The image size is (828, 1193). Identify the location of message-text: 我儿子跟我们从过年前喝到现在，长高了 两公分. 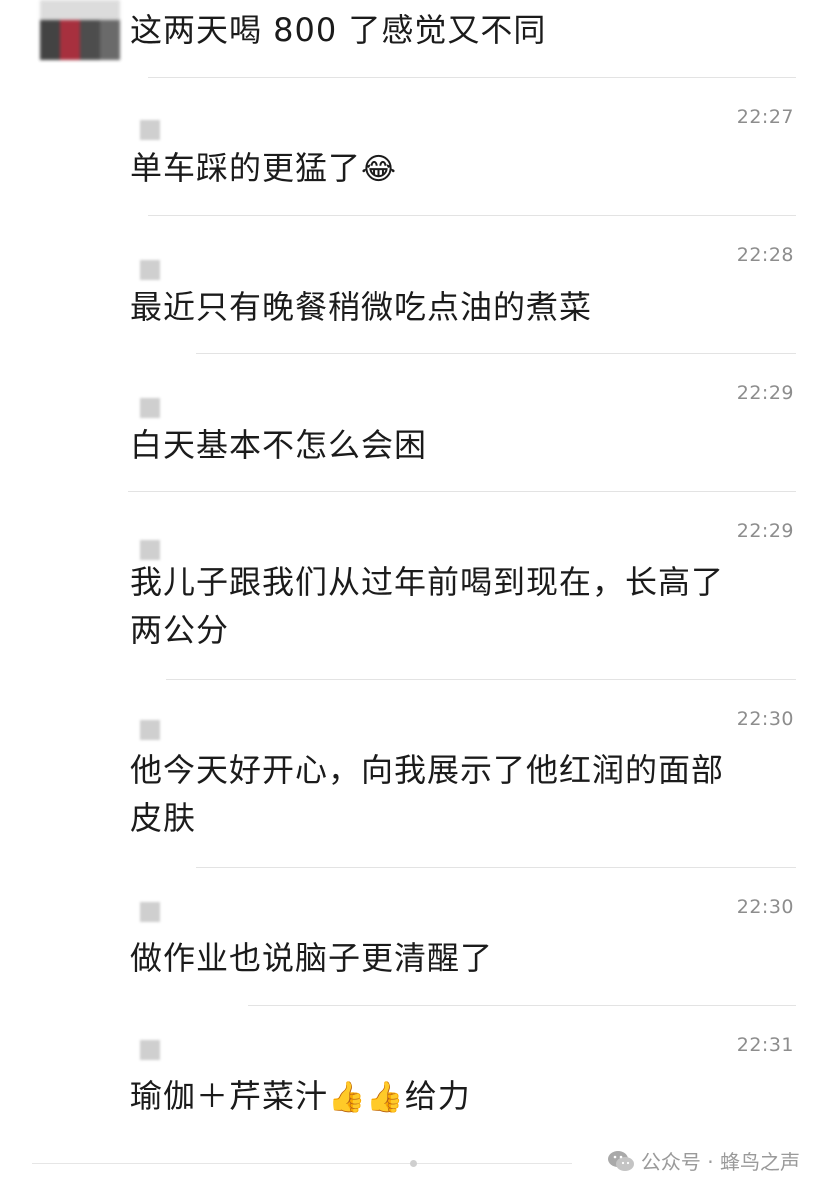
(427, 606).